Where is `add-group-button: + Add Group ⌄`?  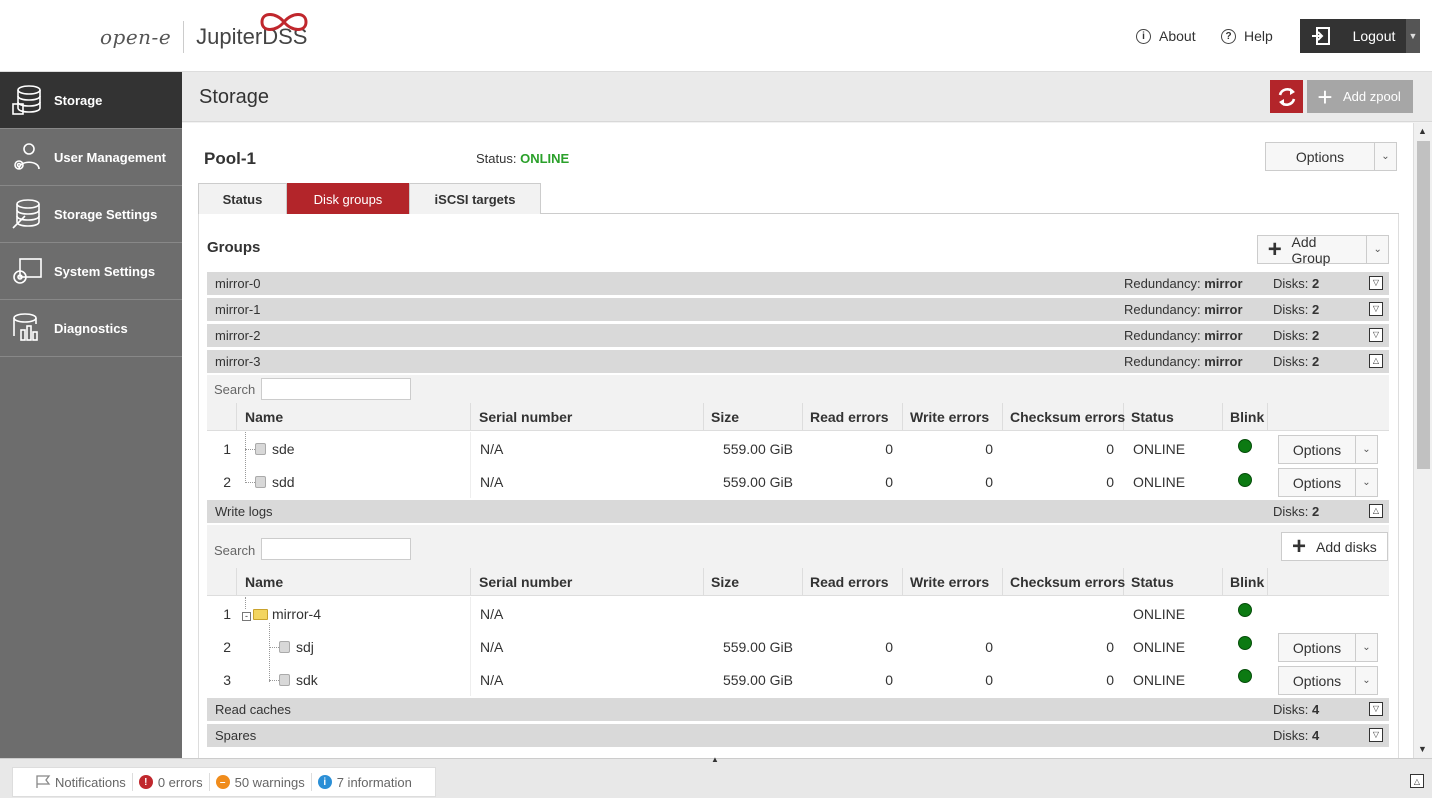
add-group-button: + Add Group ⌄ is located at coordinates (1323, 249).